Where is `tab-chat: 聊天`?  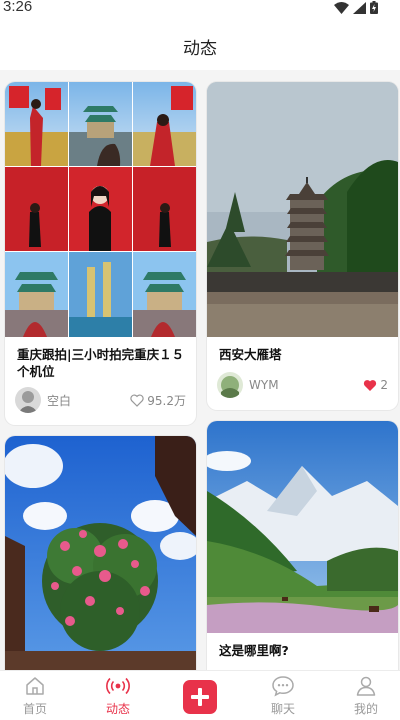 tab-chat: 聊天 is located at coordinates (283, 696).